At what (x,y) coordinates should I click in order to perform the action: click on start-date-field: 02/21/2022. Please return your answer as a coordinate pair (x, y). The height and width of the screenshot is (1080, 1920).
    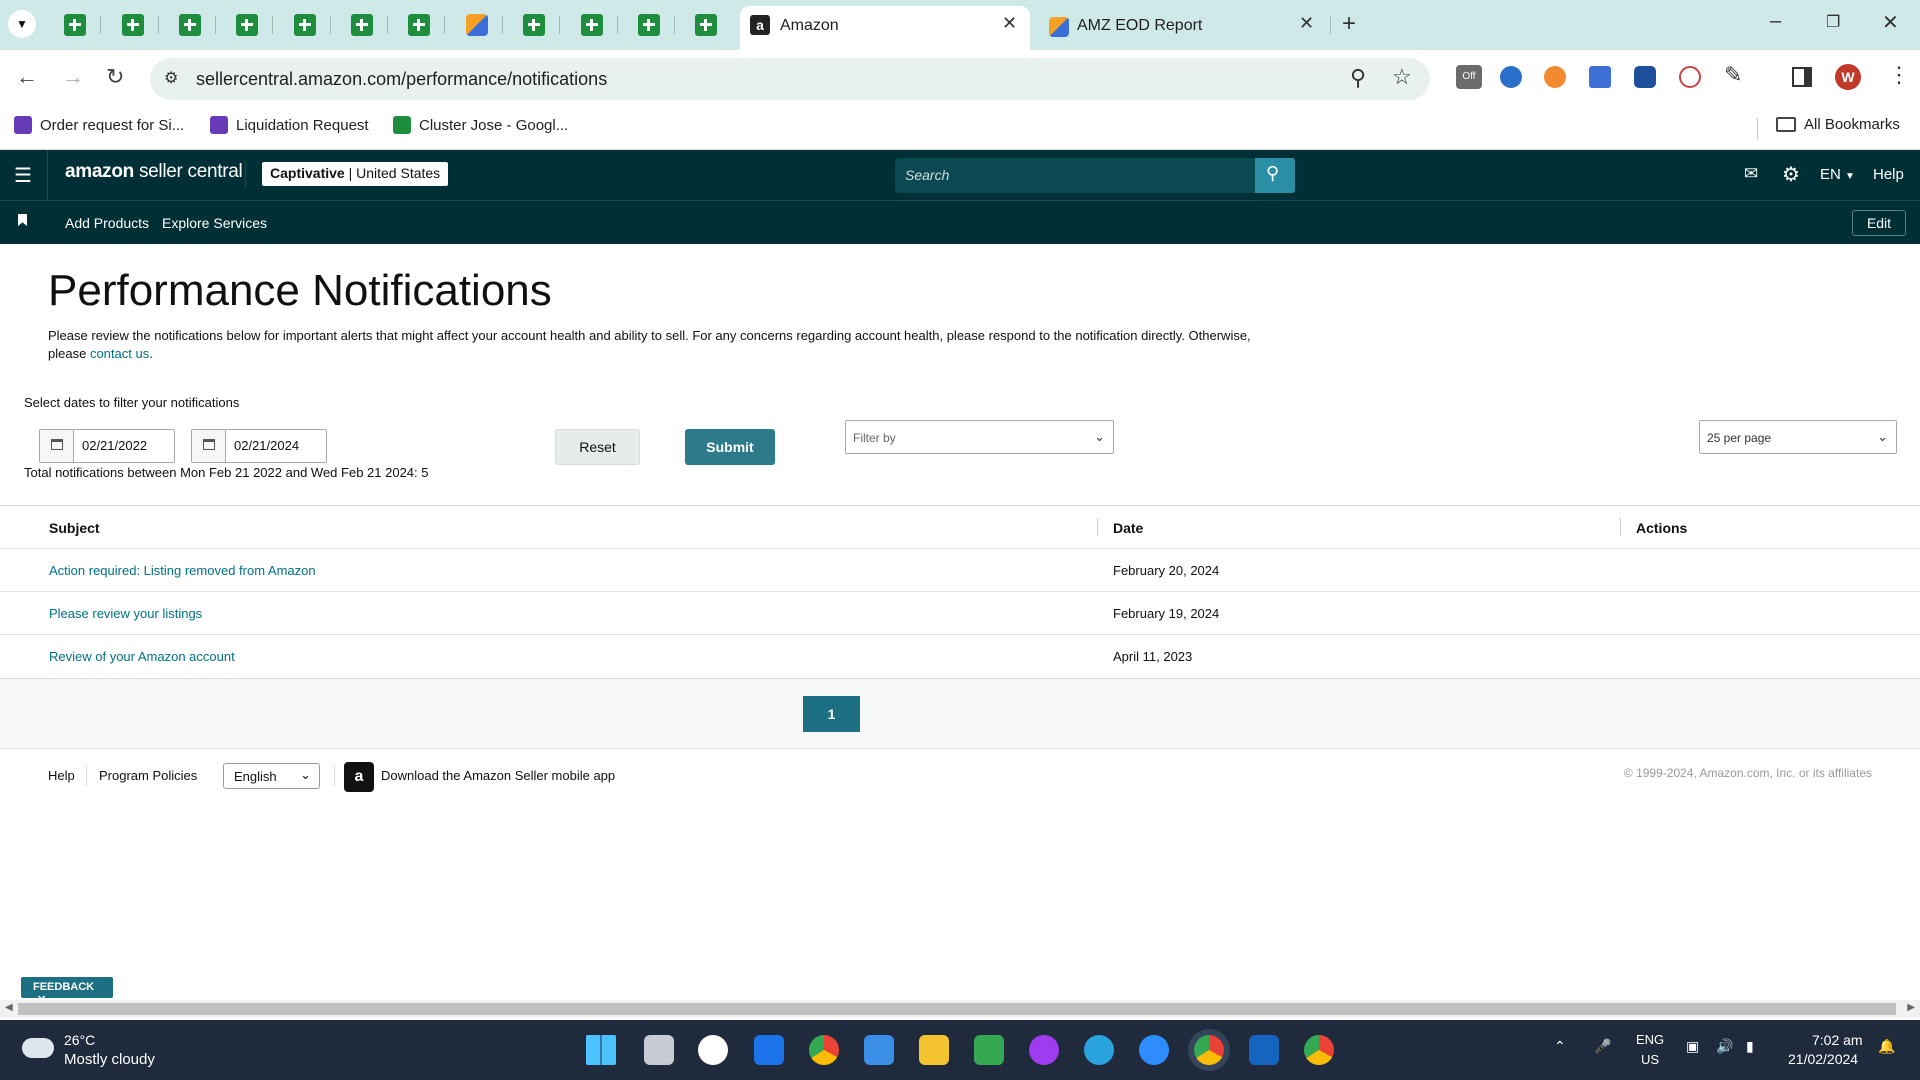
    Looking at the image, I should click on (107, 446).